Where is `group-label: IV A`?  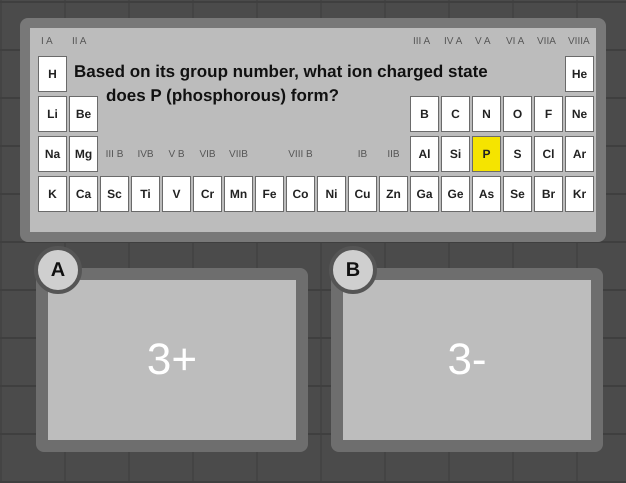
group-label: IV A is located at coordinates (452, 41).